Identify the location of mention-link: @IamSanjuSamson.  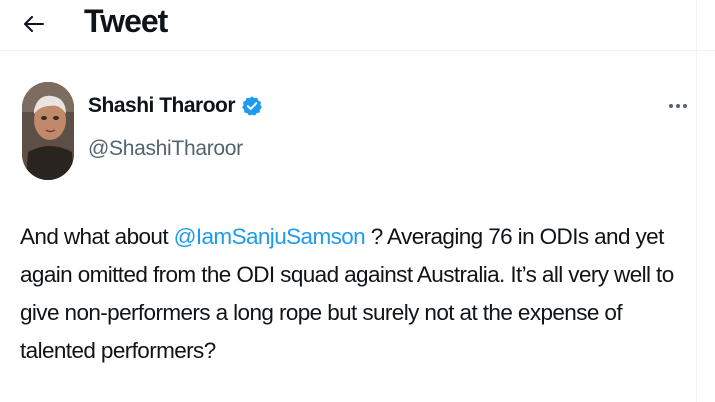
(270, 236).